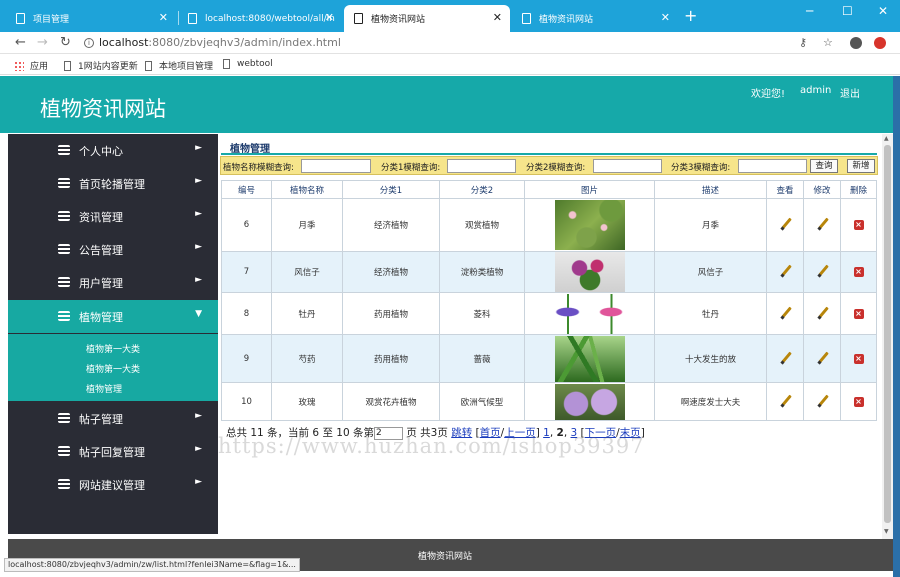 The height and width of the screenshot is (577, 900). What do you see at coordinates (246, 401) in the screenshot?
I see `cell-id: 10` at bounding box center [246, 401].